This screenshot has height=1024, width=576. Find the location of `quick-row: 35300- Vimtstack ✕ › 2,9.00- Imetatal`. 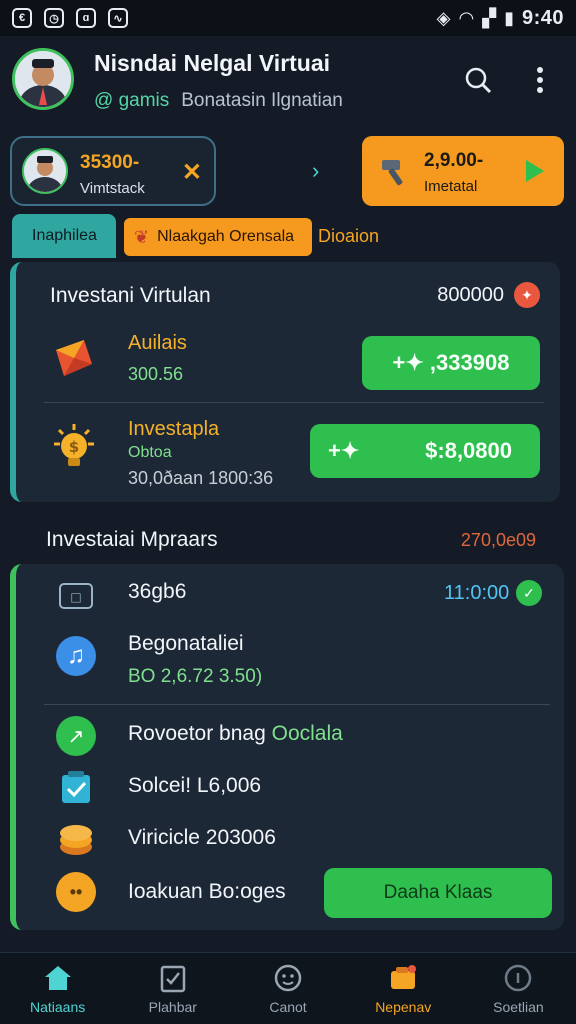

quick-row: 35300- Vimtstack ✕ › 2,9.00- Imetatal is located at coordinates (288, 172).